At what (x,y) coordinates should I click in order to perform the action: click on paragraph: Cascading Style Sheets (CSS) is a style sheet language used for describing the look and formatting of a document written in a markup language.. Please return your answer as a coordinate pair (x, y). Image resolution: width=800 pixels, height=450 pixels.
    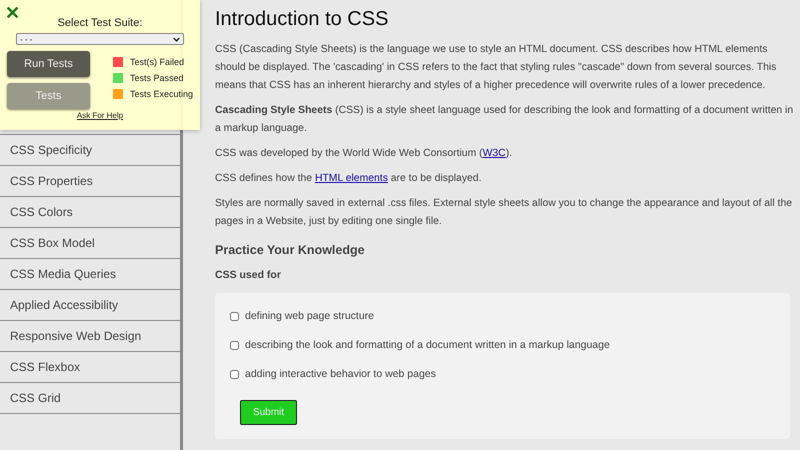
    Looking at the image, I should click on (504, 120).